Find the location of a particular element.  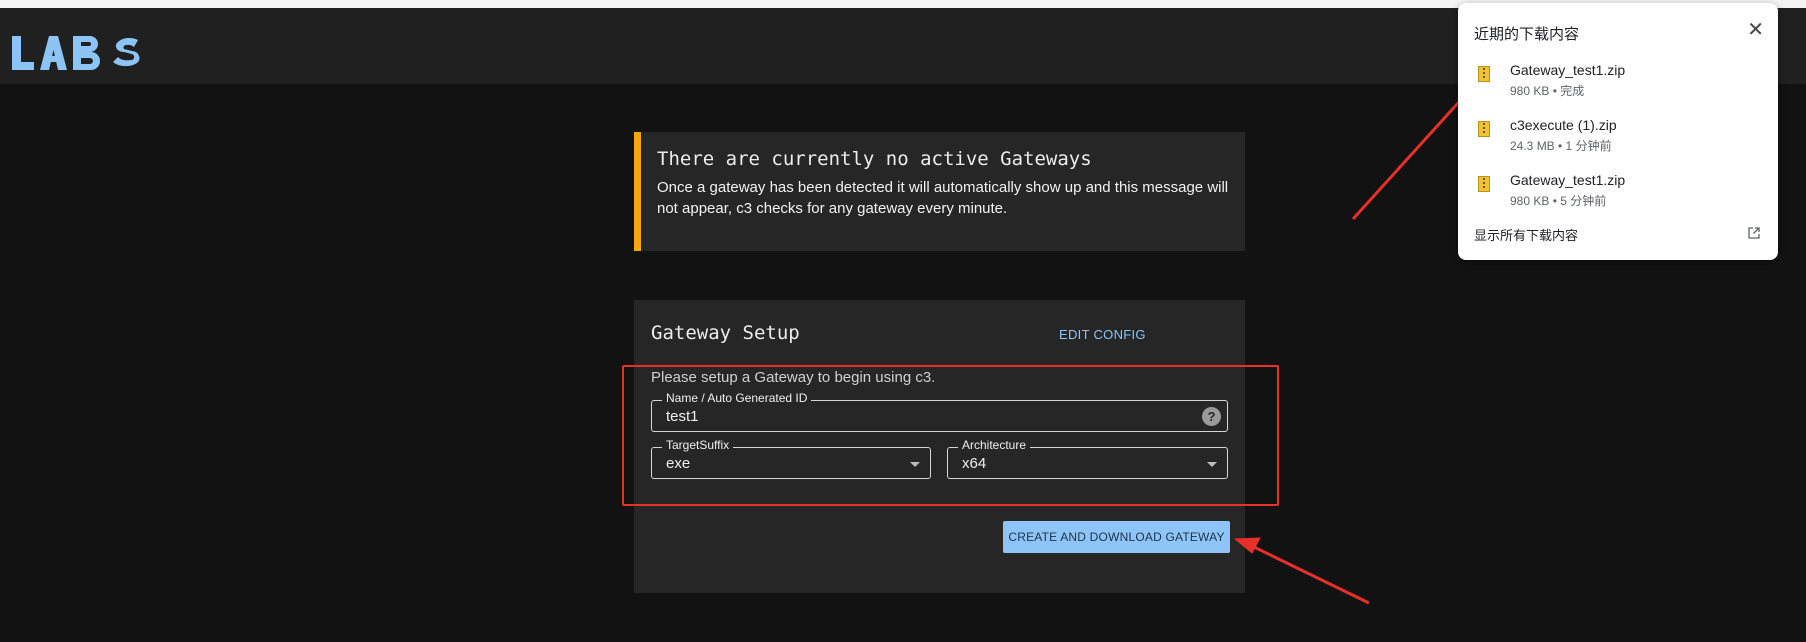

download-file-meta: 24.3 MB • 1 分钟前 is located at coordinates (1561, 146).